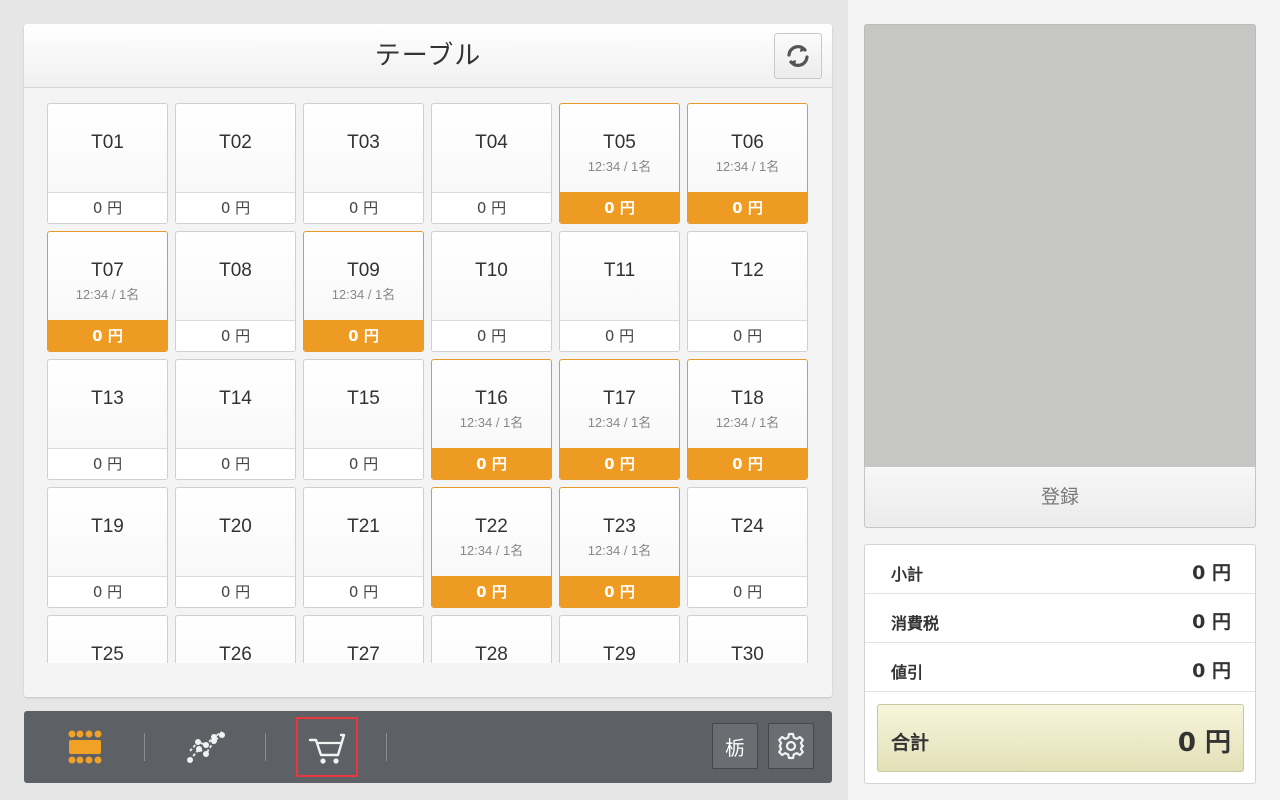 This screenshot has width=1280, height=800. What do you see at coordinates (619, 526) in the screenshot?
I see `table-name: T23` at bounding box center [619, 526].